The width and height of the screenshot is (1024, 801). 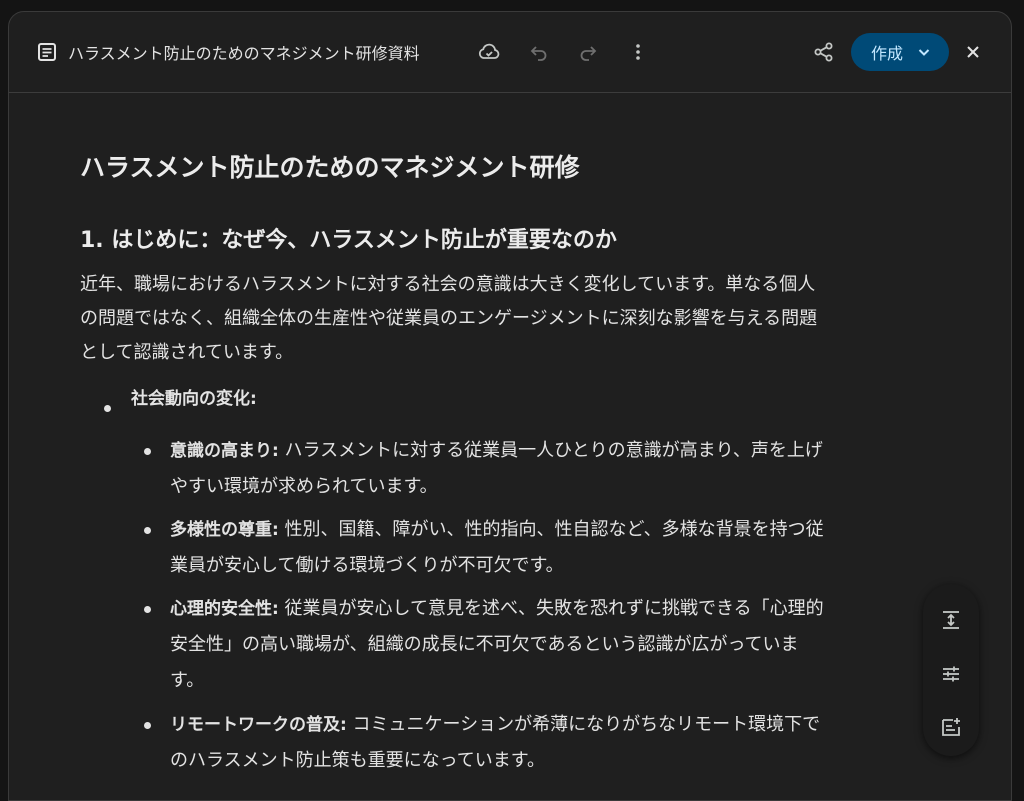 What do you see at coordinates (224, 451) in the screenshot?
I see `item-label: 意識の高まり:` at bounding box center [224, 451].